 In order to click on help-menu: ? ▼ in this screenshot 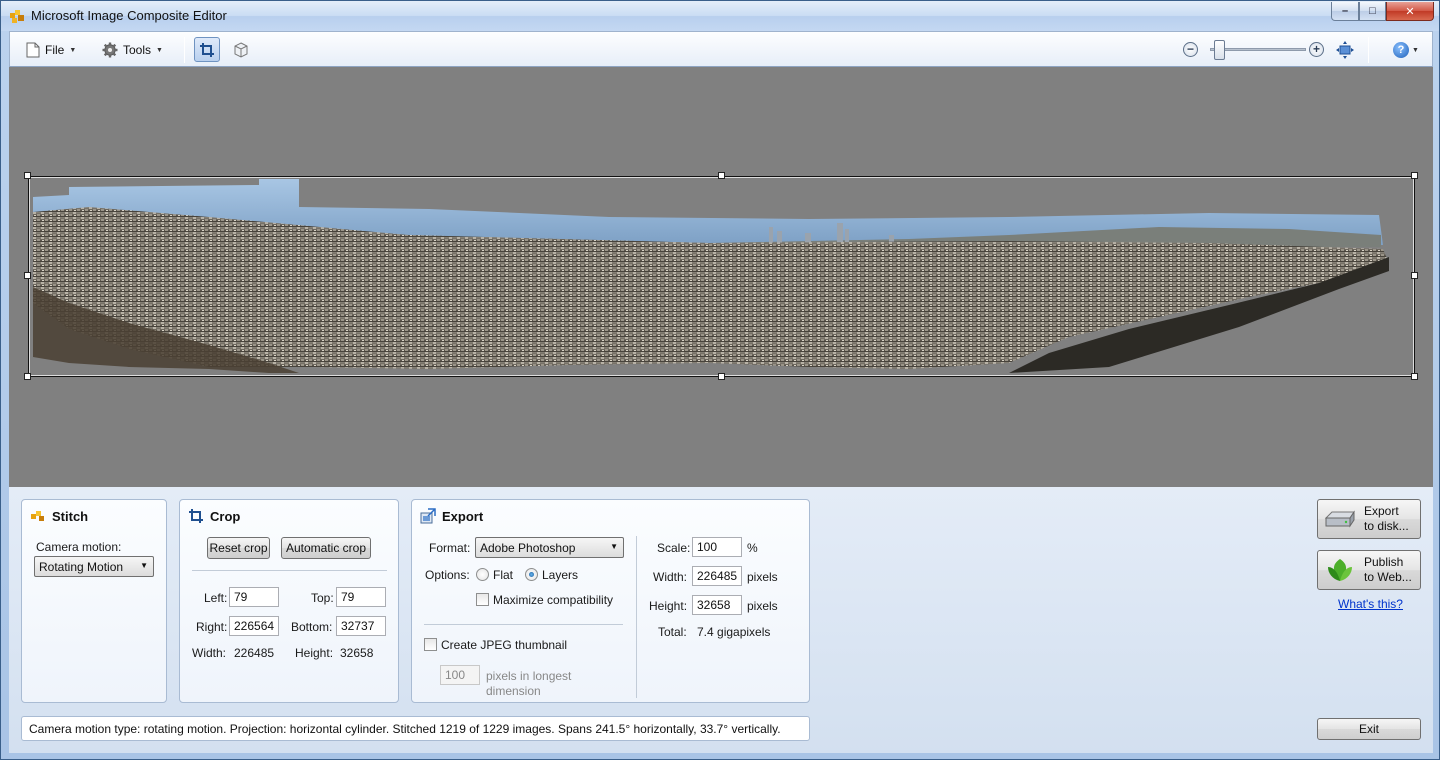, I will do `click(1408, 50)`.